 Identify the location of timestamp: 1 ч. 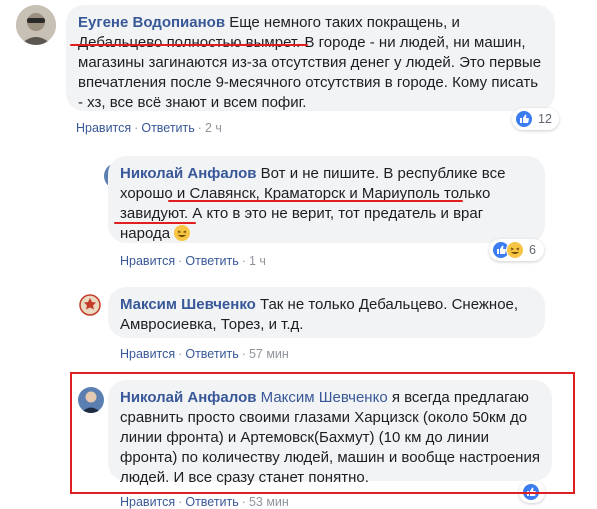
(257, 261).